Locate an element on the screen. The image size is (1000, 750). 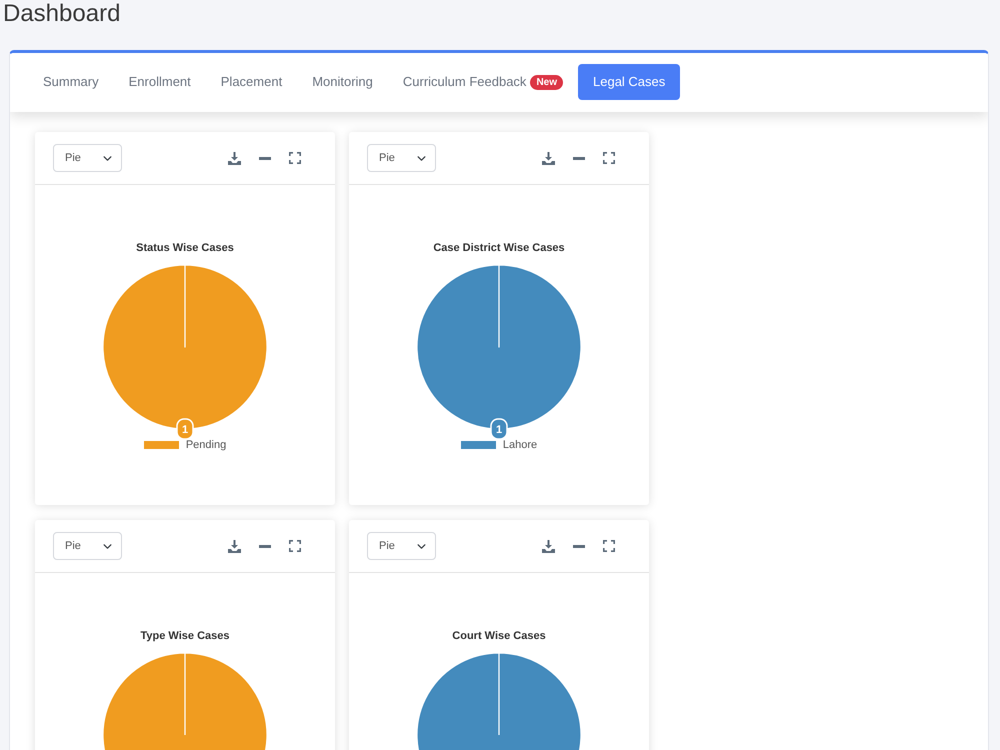
chart-title: Status Wise Cases is located at coordinates (185, 248).